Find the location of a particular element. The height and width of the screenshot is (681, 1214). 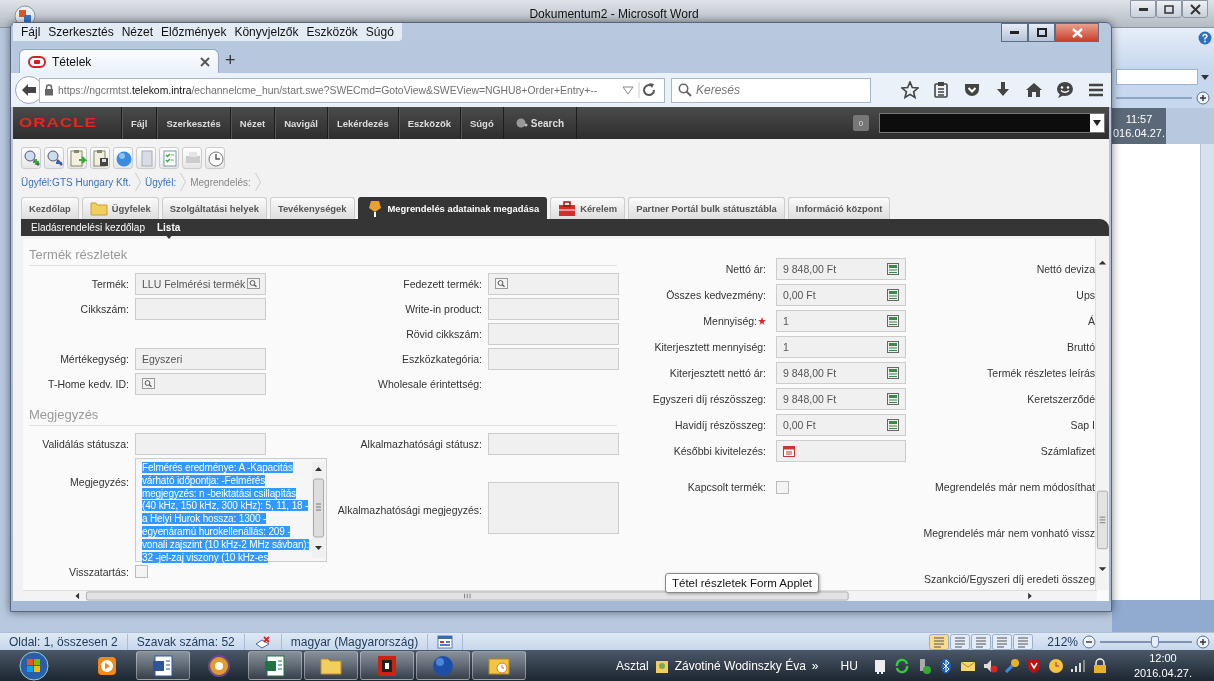

language: magyar (Magyarország) is located at coordinates (355, 641).